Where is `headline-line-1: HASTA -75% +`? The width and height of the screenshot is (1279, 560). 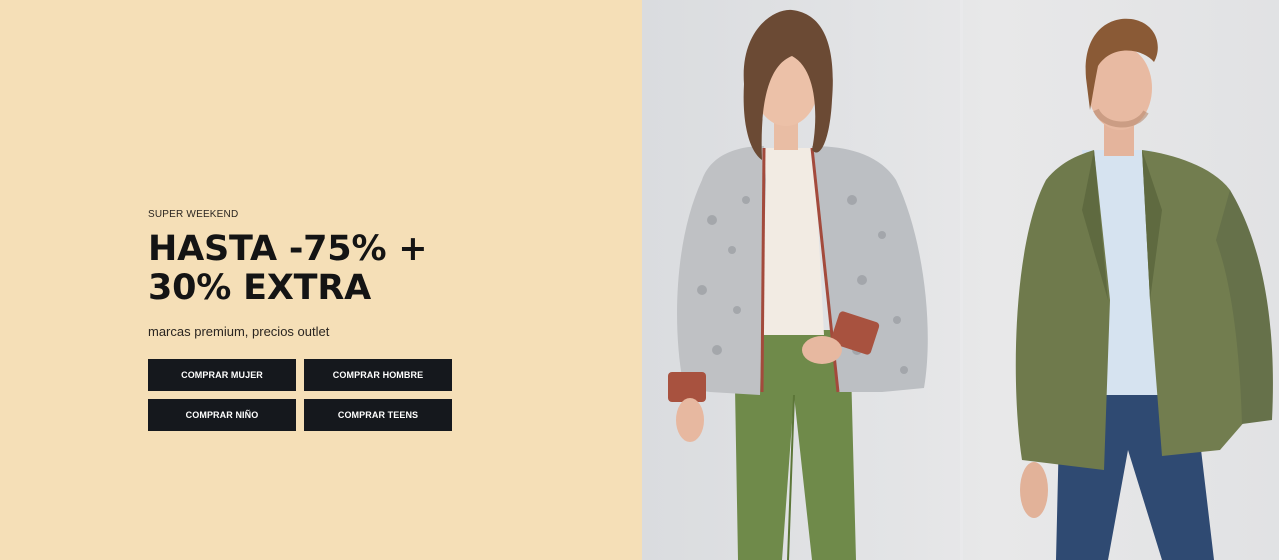
headline-line-1: HASTA -75% + is located at coordinates (288, 249).